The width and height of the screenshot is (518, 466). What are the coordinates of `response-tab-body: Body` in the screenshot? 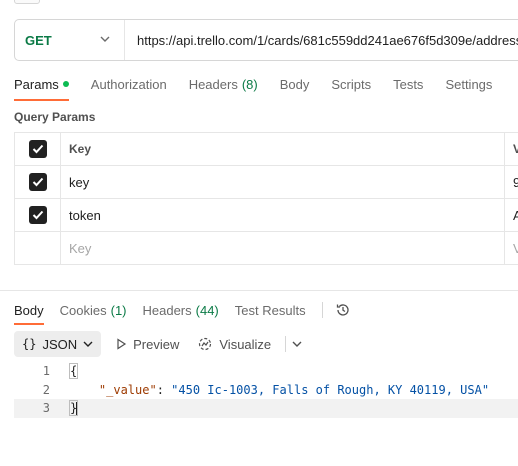 It's located at (29, 312).